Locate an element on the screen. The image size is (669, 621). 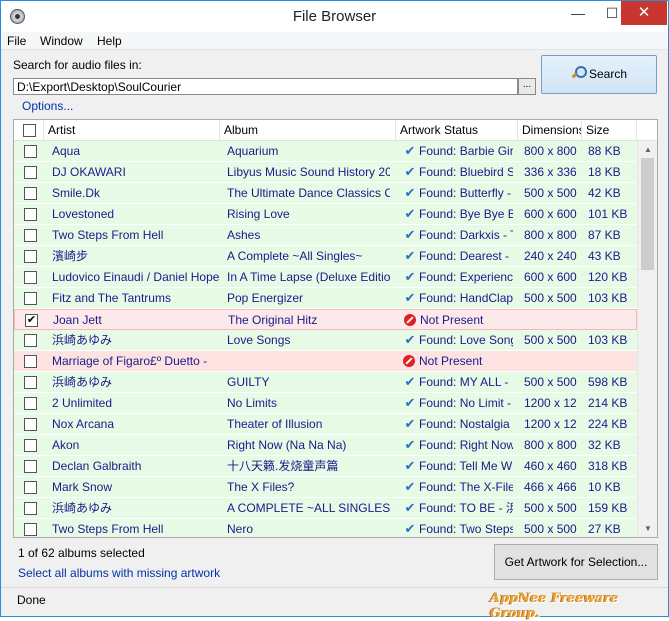
album-cell: GUILTY is located at coordinates (248, 382).